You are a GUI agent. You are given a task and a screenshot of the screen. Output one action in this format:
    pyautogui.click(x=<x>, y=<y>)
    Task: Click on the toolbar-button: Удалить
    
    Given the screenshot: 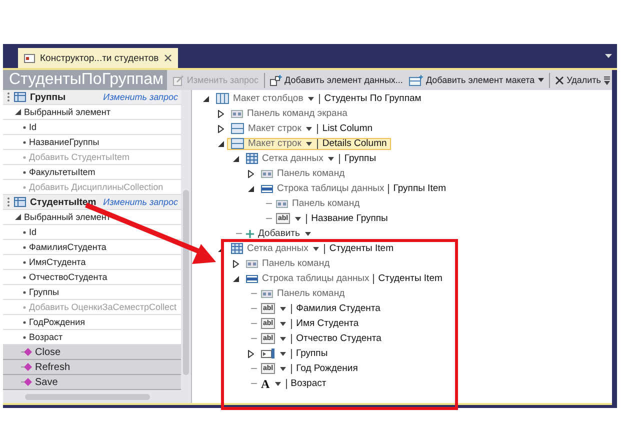 What is the action you would take?
    pyautogui.click(x=578, y=80)
    